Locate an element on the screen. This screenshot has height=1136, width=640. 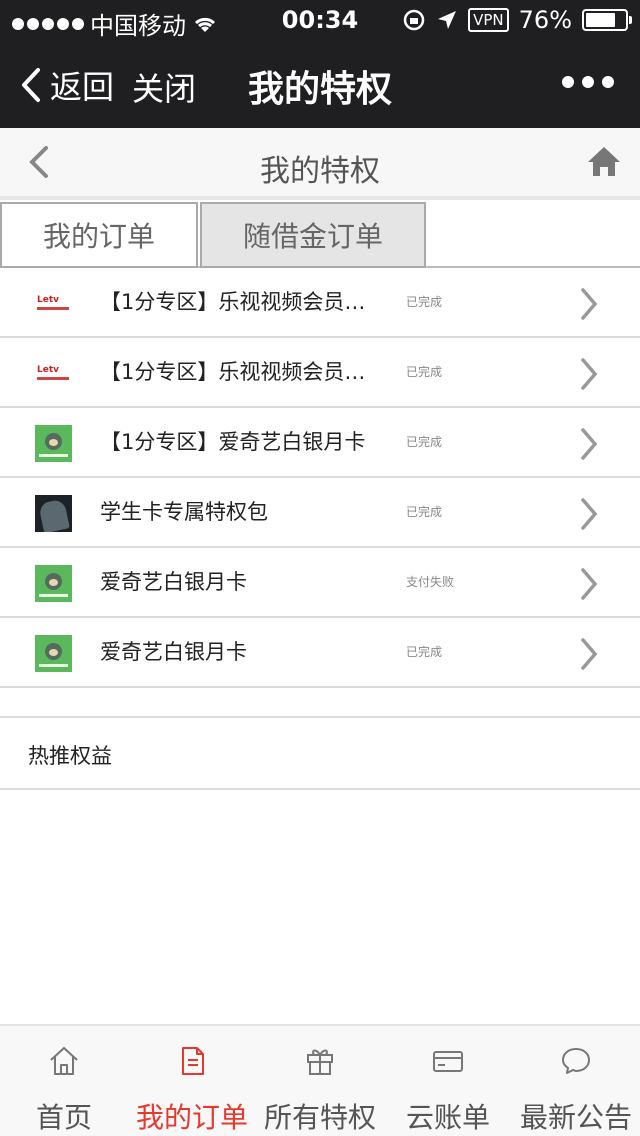
tabbar-label: 最新公告 is located at coordinates (575, 1117).